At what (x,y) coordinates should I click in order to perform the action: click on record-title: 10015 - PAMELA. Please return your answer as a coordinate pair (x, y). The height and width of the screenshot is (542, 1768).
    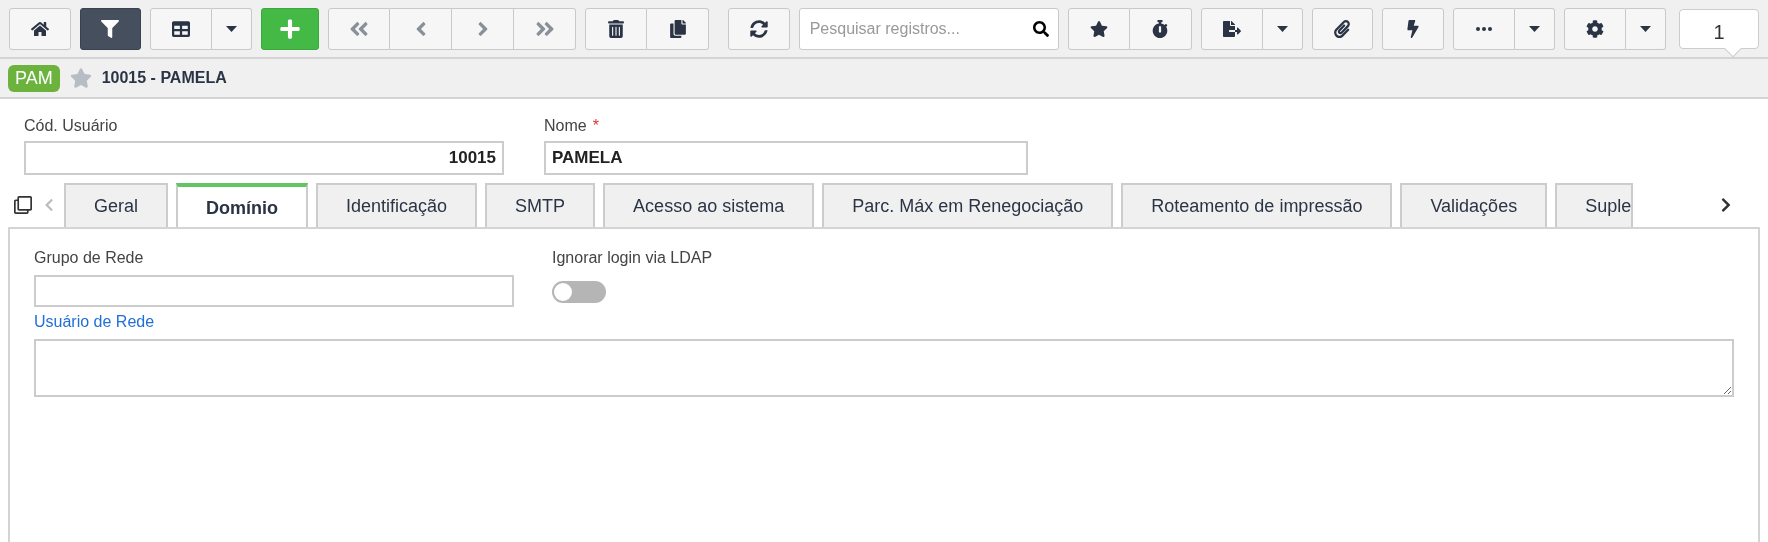
    Looking at the image, I should click on (164, 78).